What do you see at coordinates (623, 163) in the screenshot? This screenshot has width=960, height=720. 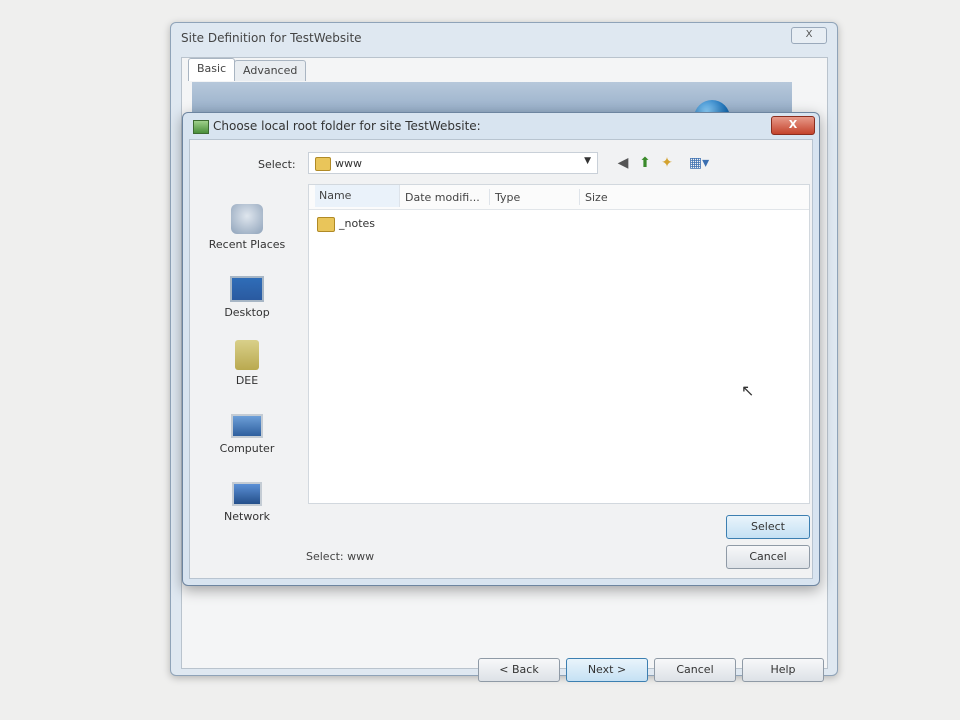 I see `back-icon: ◀` at bounding box center [623, 163].